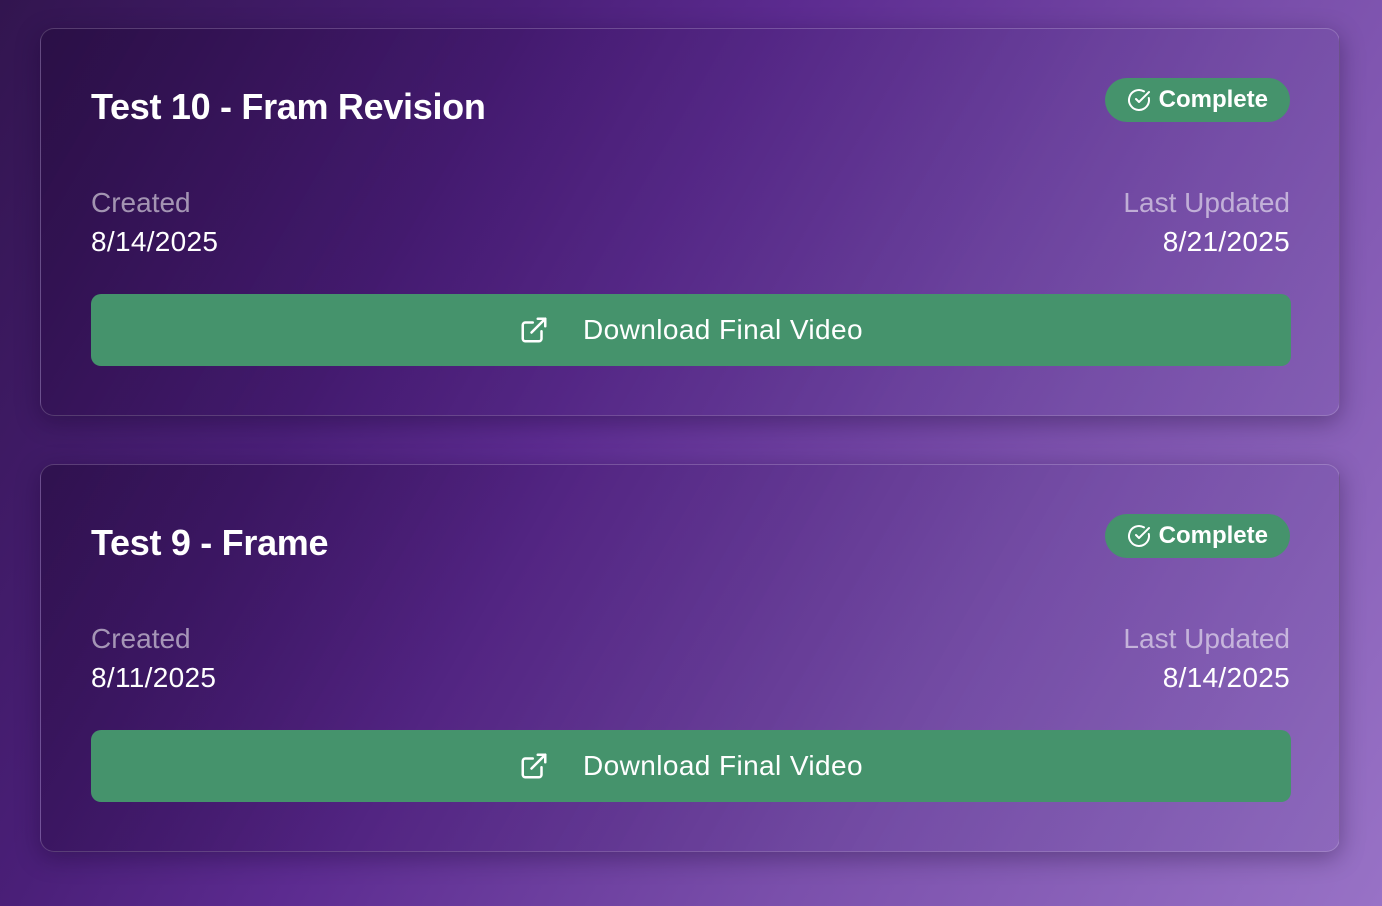 Image resolution: width=1382 pixels, height=906 pixels. I want to click on updated-info: Last Updated 8/14/2025, so click(1206, 660).